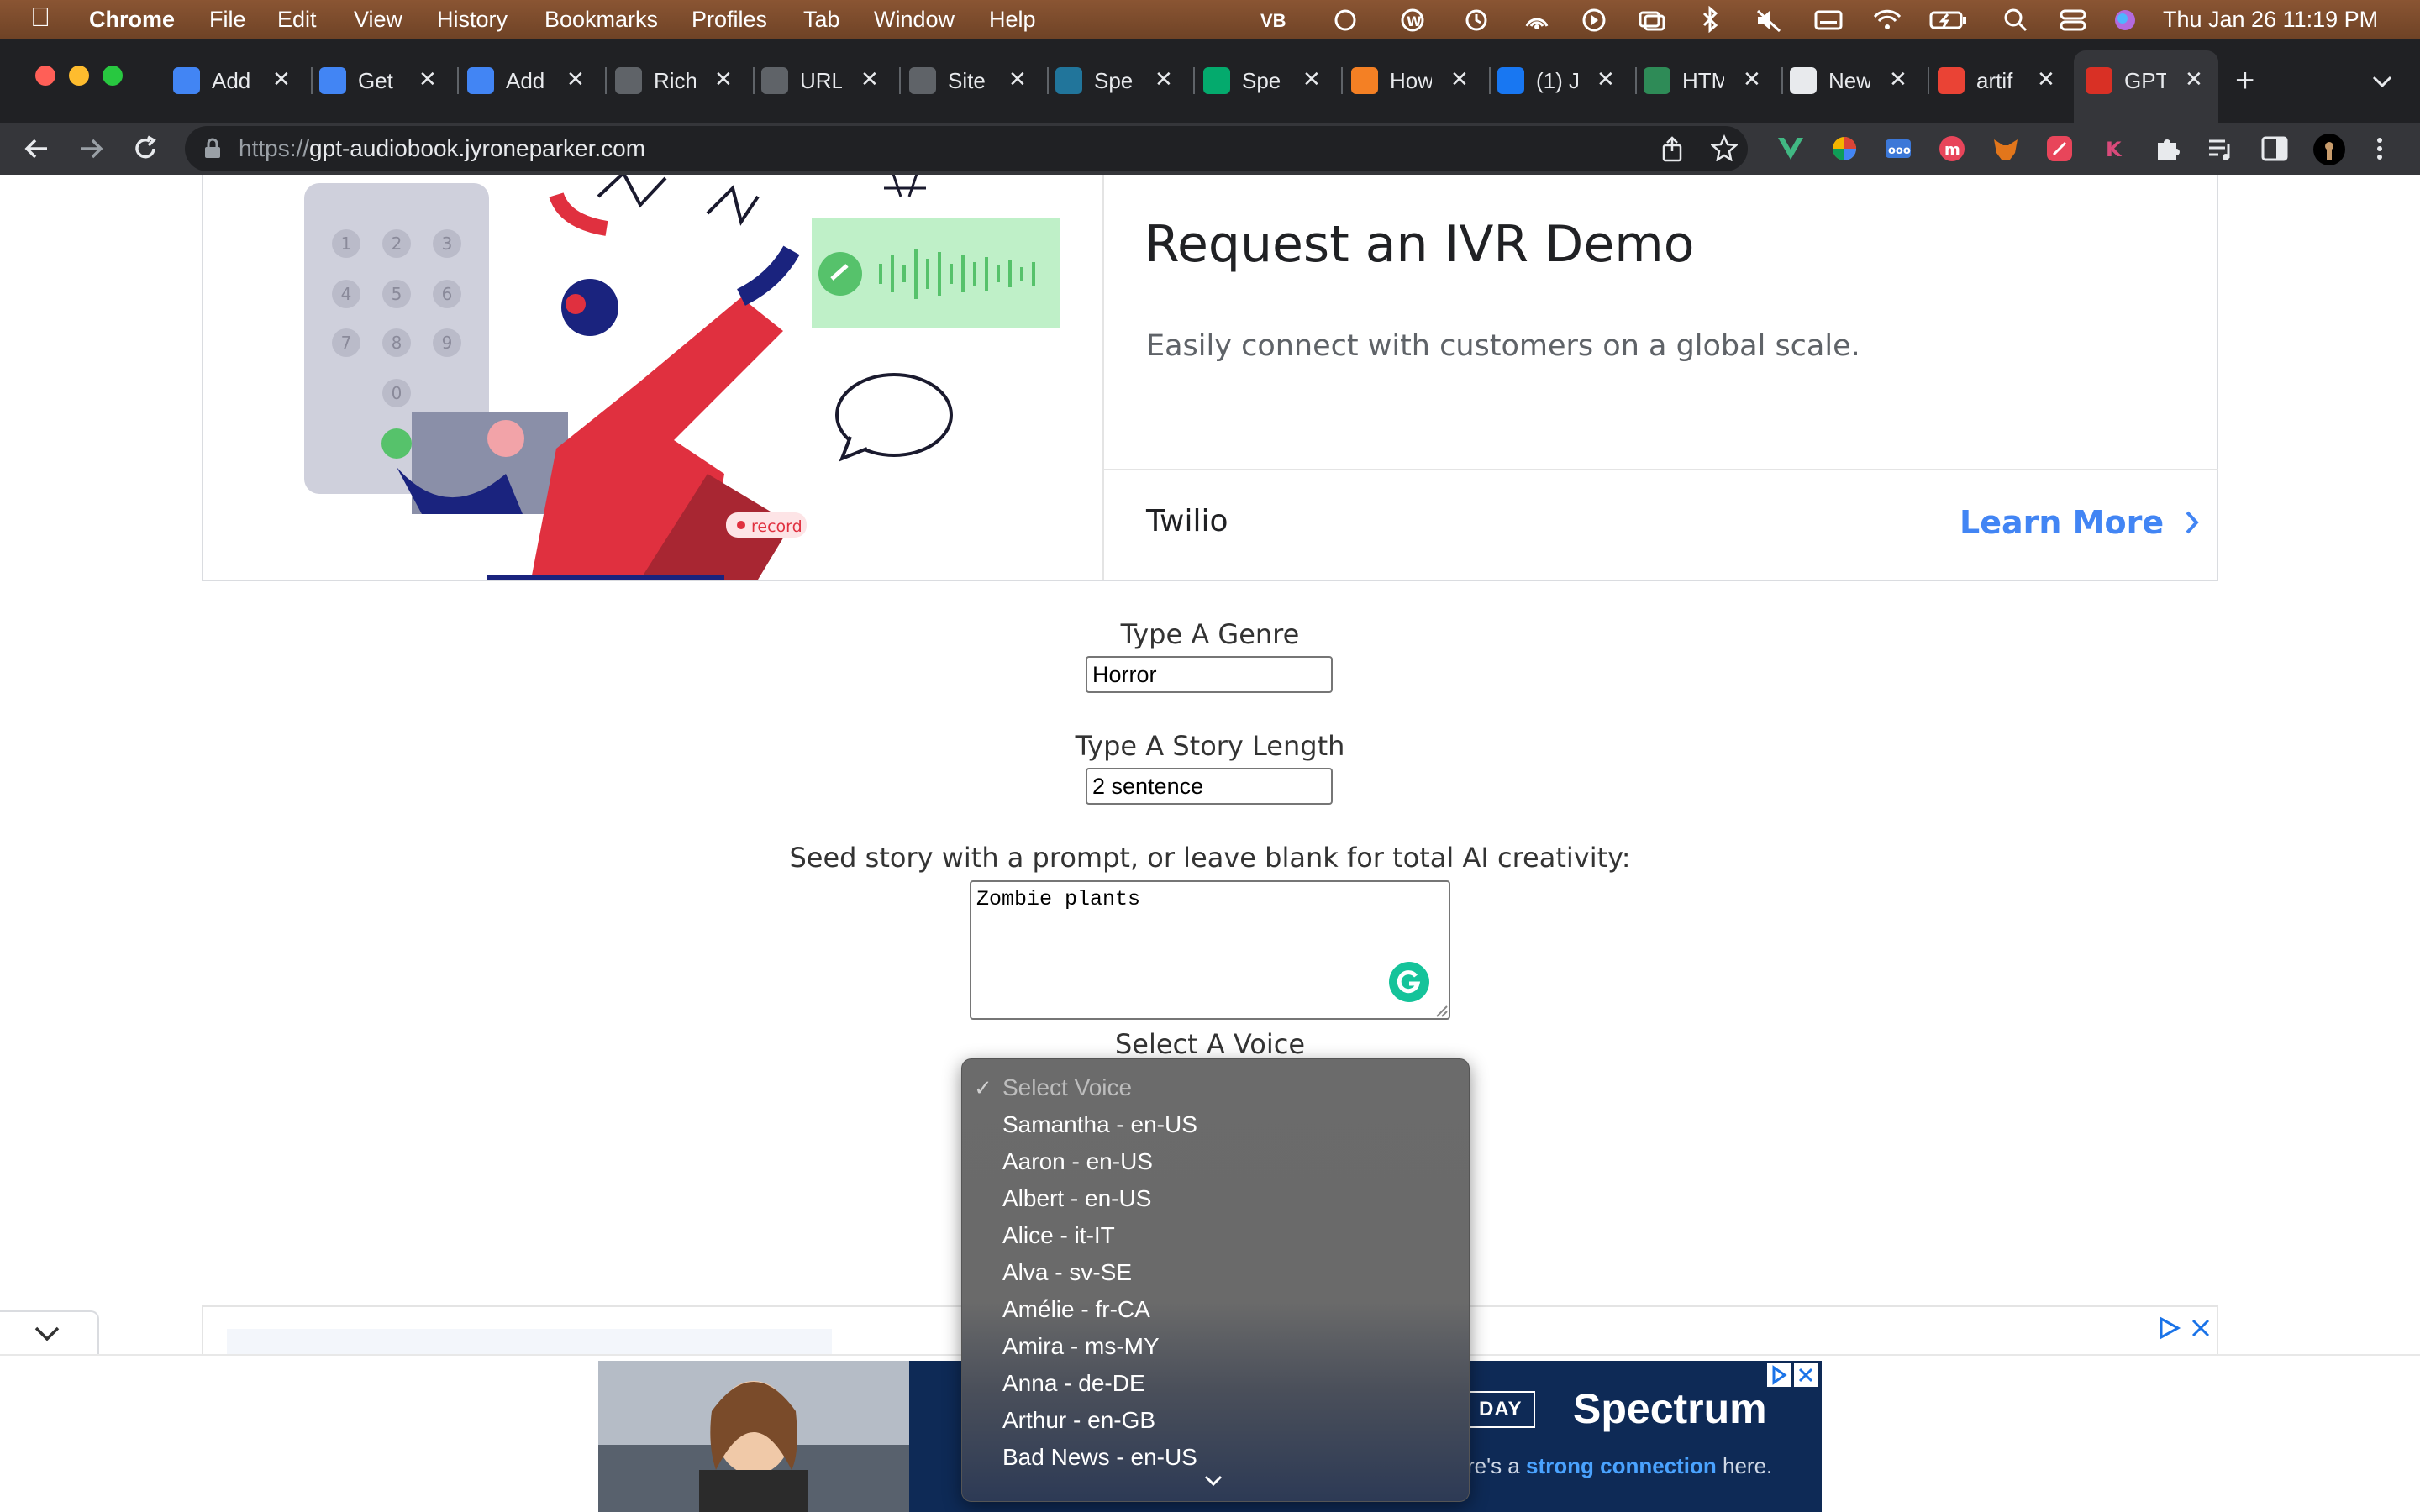 The width and height of the screenshot is (2420, 1512). Describe the element at coordinates (1209, 674) in the screenshot. I see `genre-input` at that location.